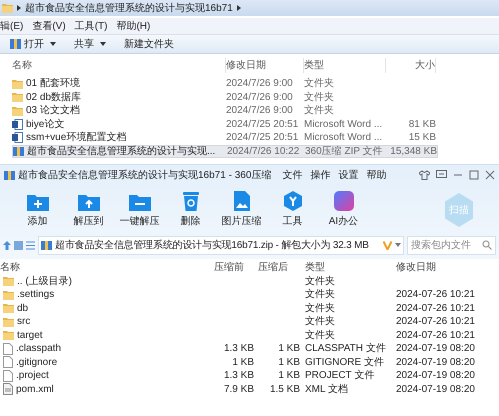 The image size is (499, 416). Describe the element at coordinates (422, 125) in the screenshot. I see `size-cell-text: 81 KB` at that location.